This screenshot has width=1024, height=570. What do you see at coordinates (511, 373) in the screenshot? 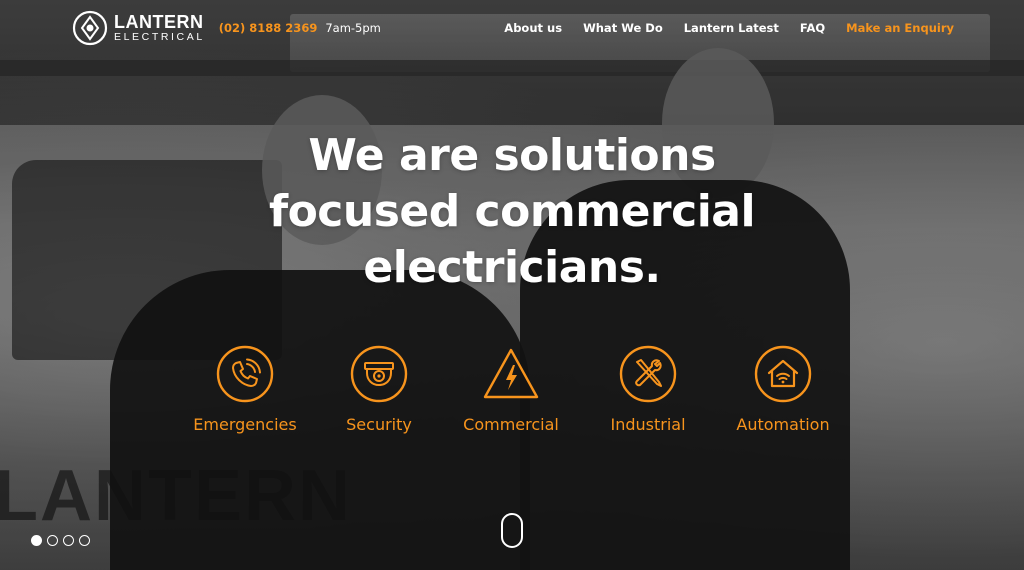
I see `warning-lightning-icon` at bounding box center [511, 373].